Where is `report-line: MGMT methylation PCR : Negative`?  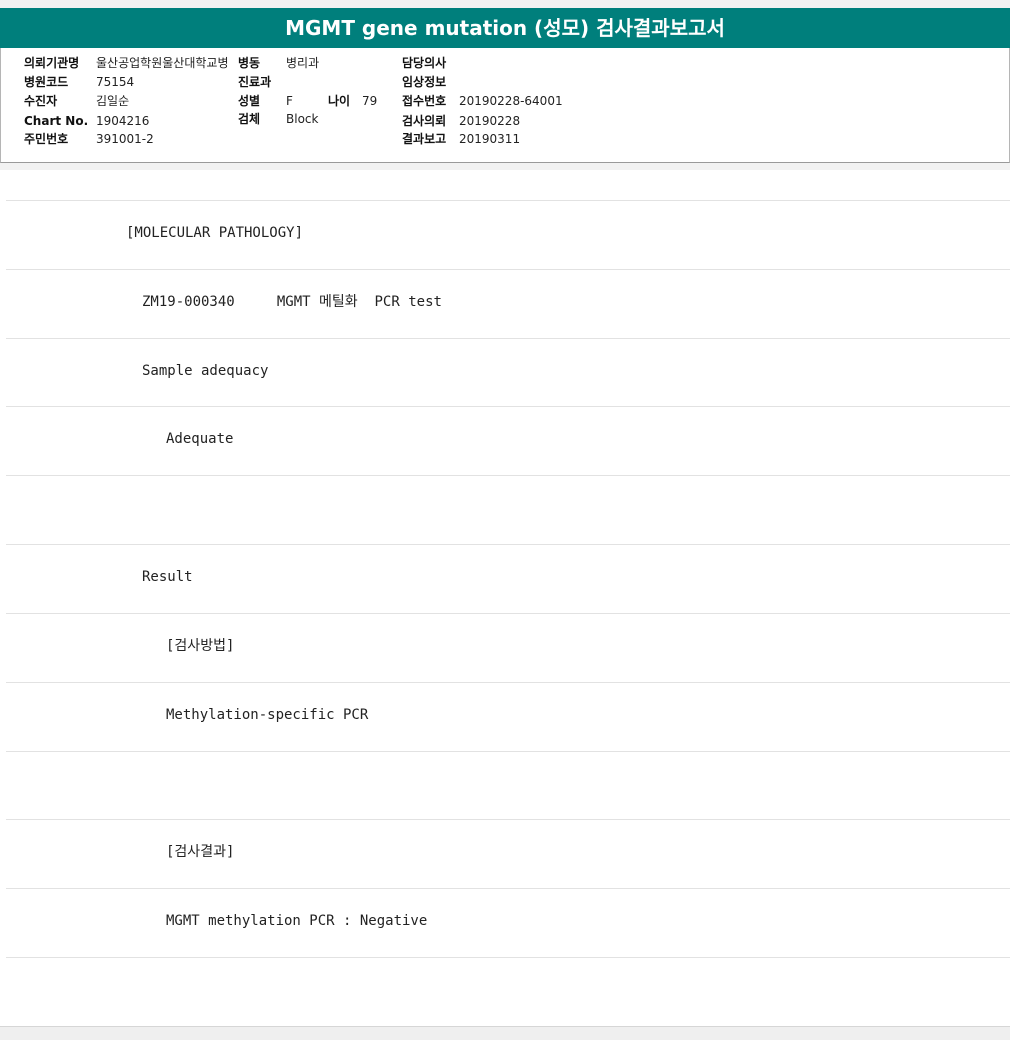 report-line: MGMT methylation PCR : Negative is located at coordinates (508, 922).